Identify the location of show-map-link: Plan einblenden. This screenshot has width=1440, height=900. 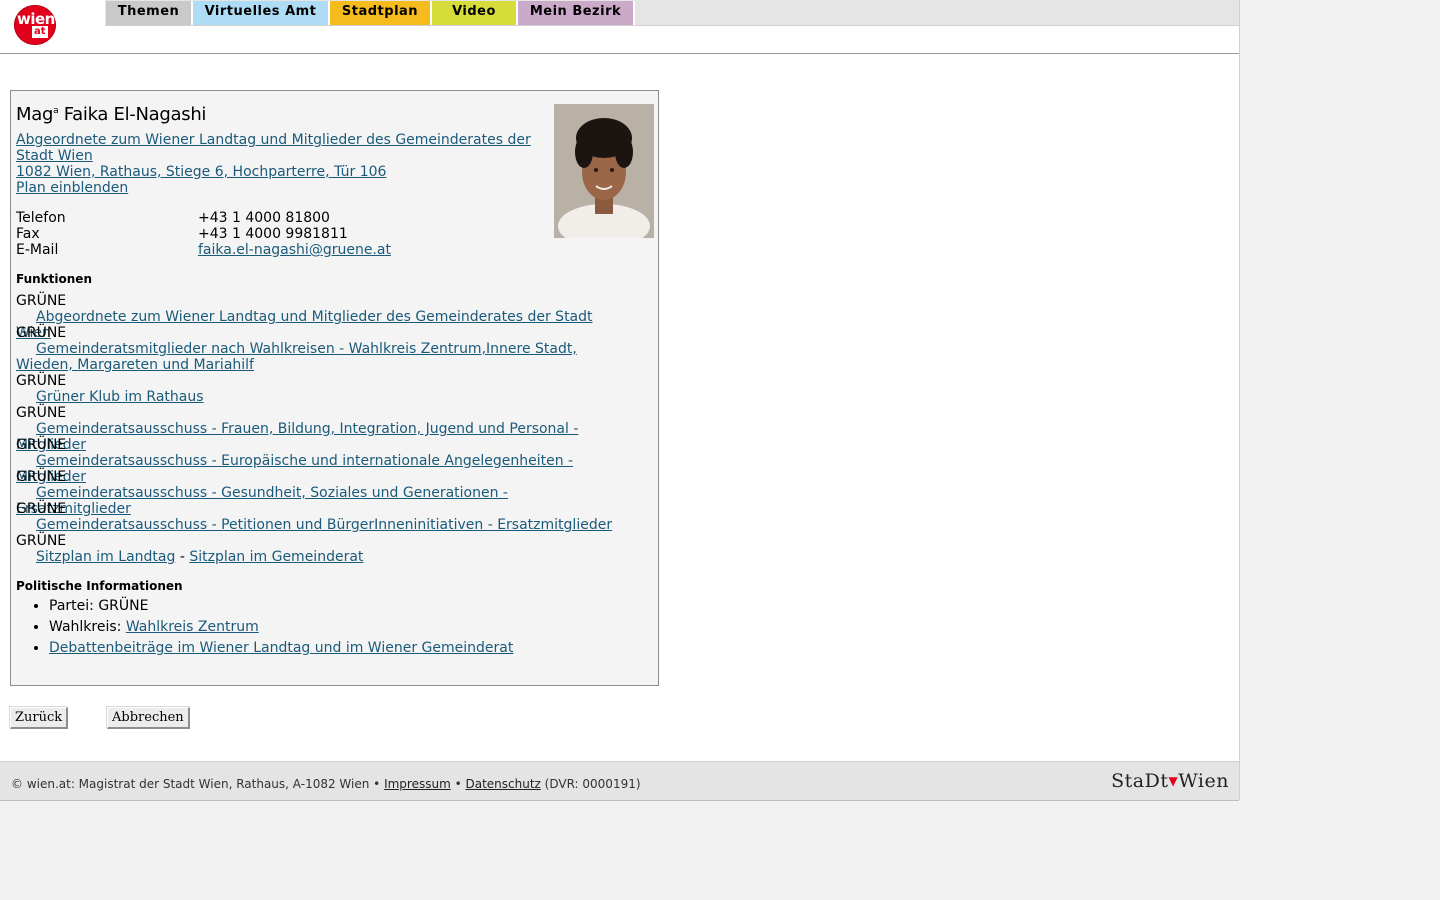
(72, 188).